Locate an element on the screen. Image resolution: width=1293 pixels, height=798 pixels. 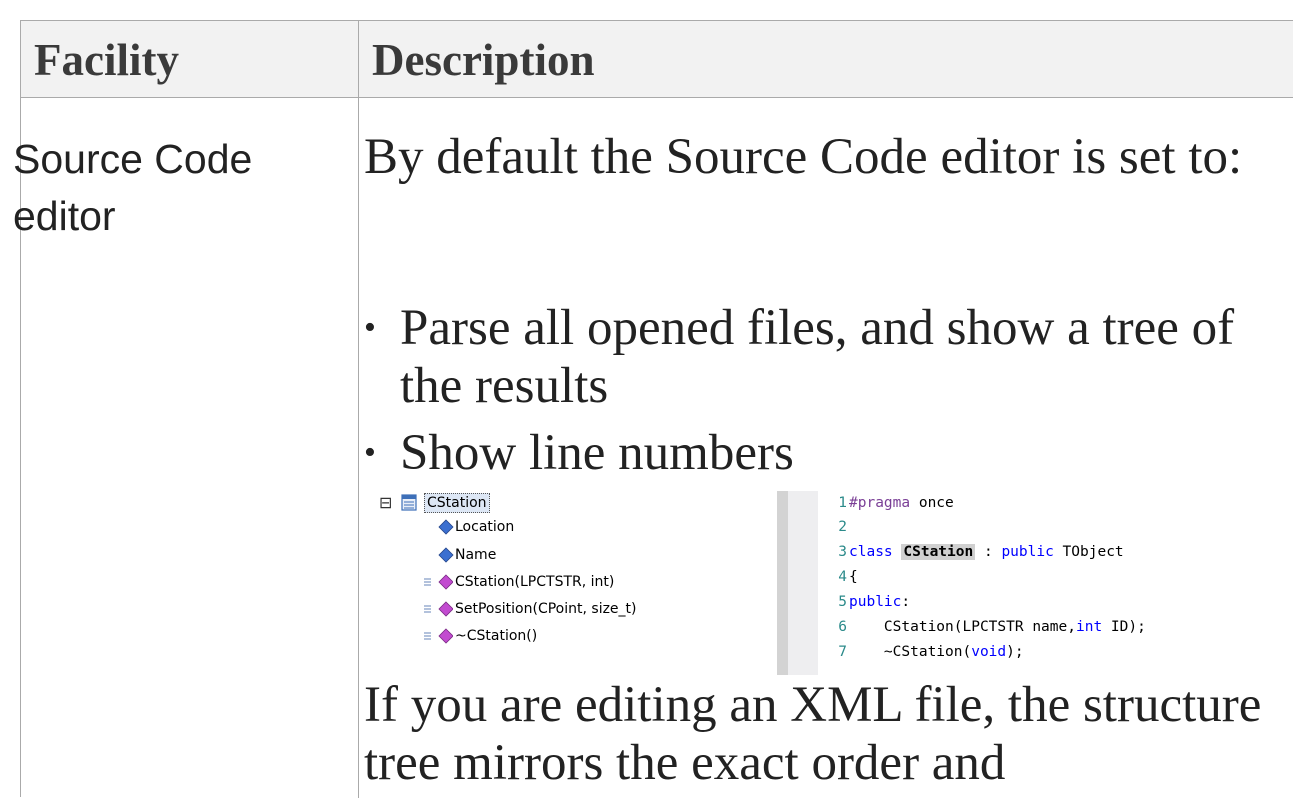
tree-item-label: Name is located at coordinates (476, 555).